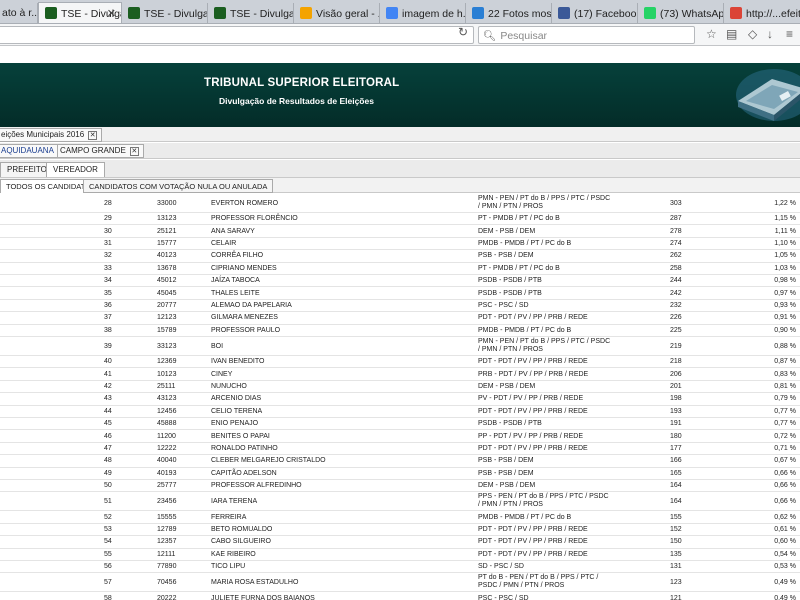 Image resolution: width=800 pixels, height=600 pixels. What do you see at coordinates (785, 473) in the screenshot?
I see `cell-percent: 0,66 %` at bounding box center [785, 473].